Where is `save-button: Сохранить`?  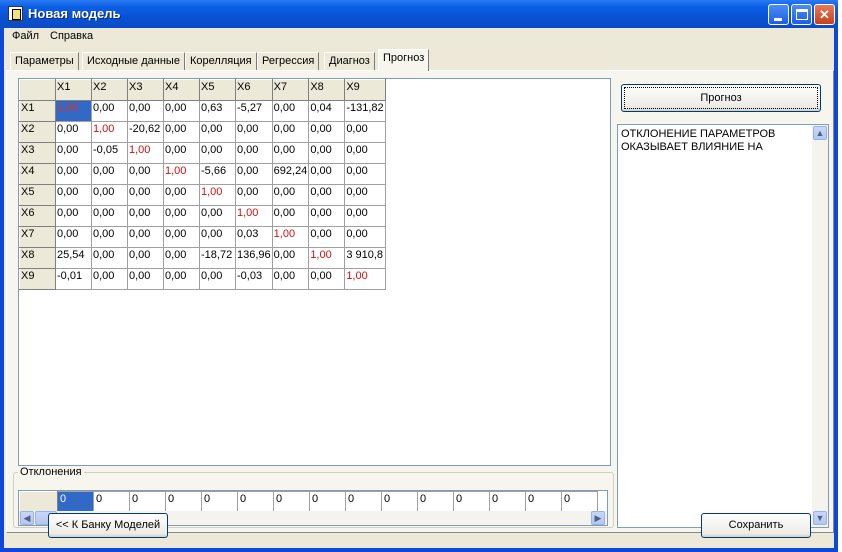 save-button: Сохранить is located at coordinates (756, 525).